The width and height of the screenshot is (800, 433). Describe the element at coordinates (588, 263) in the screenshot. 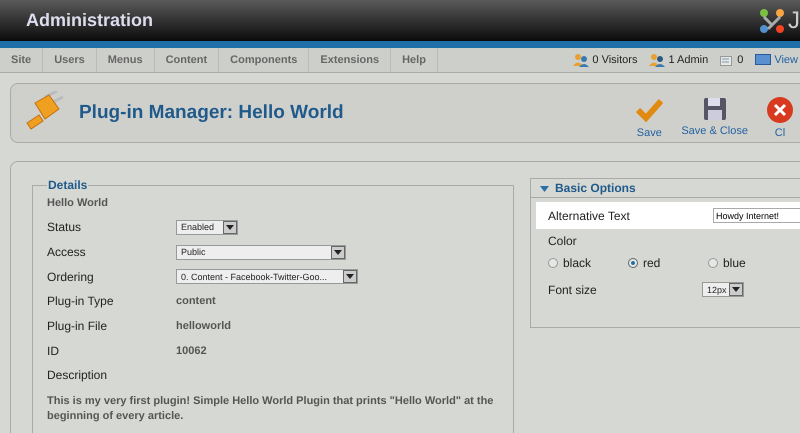

I see `color-radio: black` at that location.